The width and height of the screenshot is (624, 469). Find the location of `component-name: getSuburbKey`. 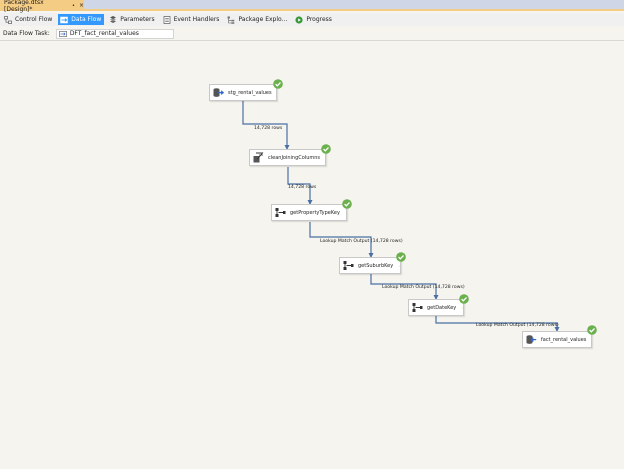

component-name: getSuburbKey is located at coordinates (376, 265).